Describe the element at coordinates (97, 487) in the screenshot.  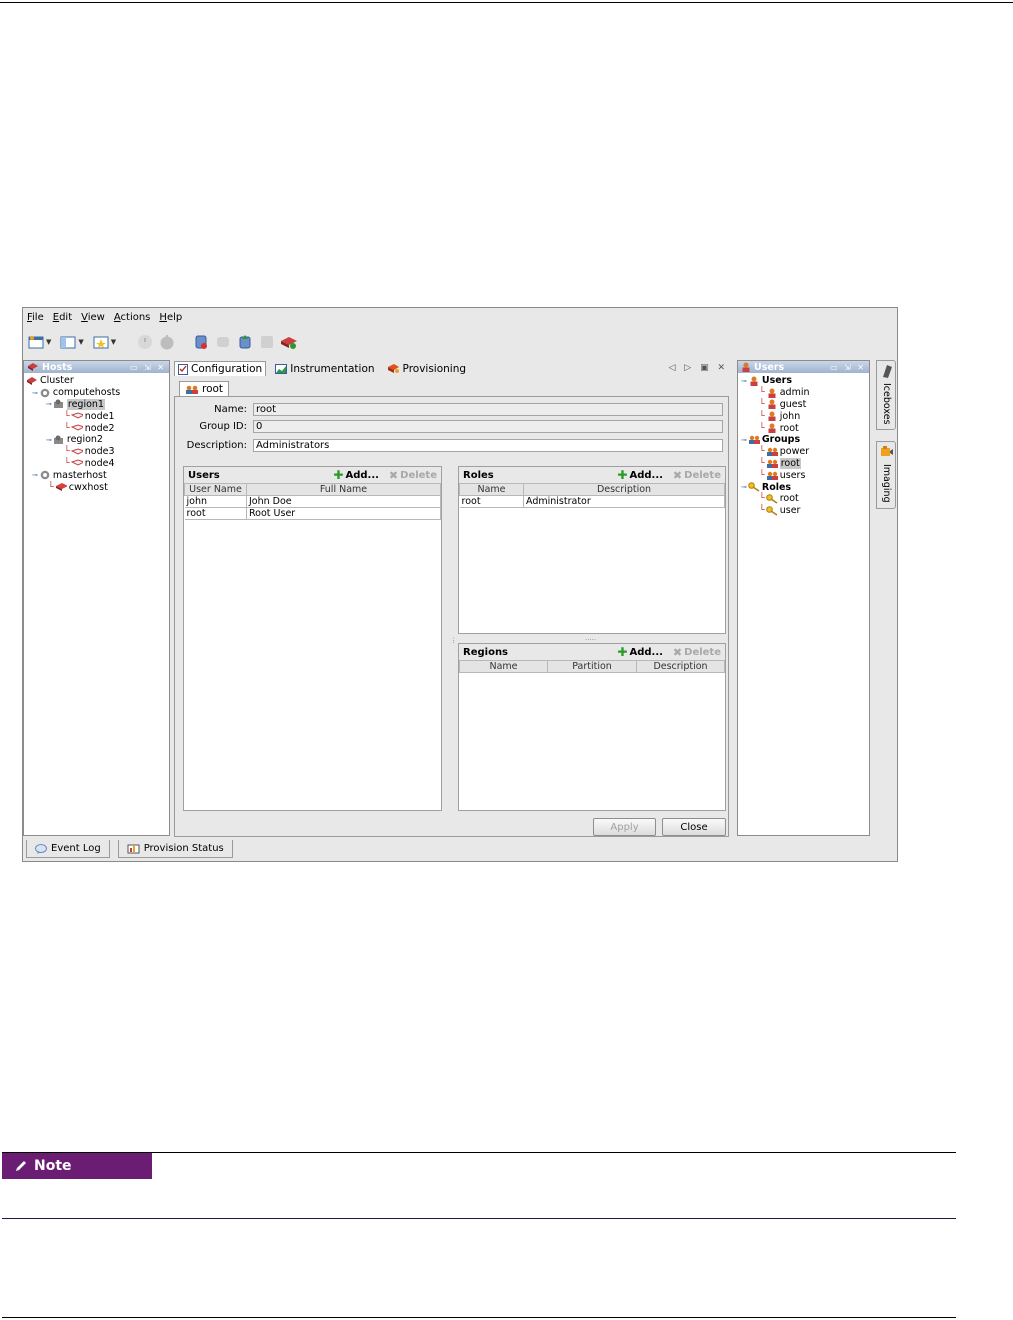
I see `tree-item-cwxhost: └ cwxhost` at that location.